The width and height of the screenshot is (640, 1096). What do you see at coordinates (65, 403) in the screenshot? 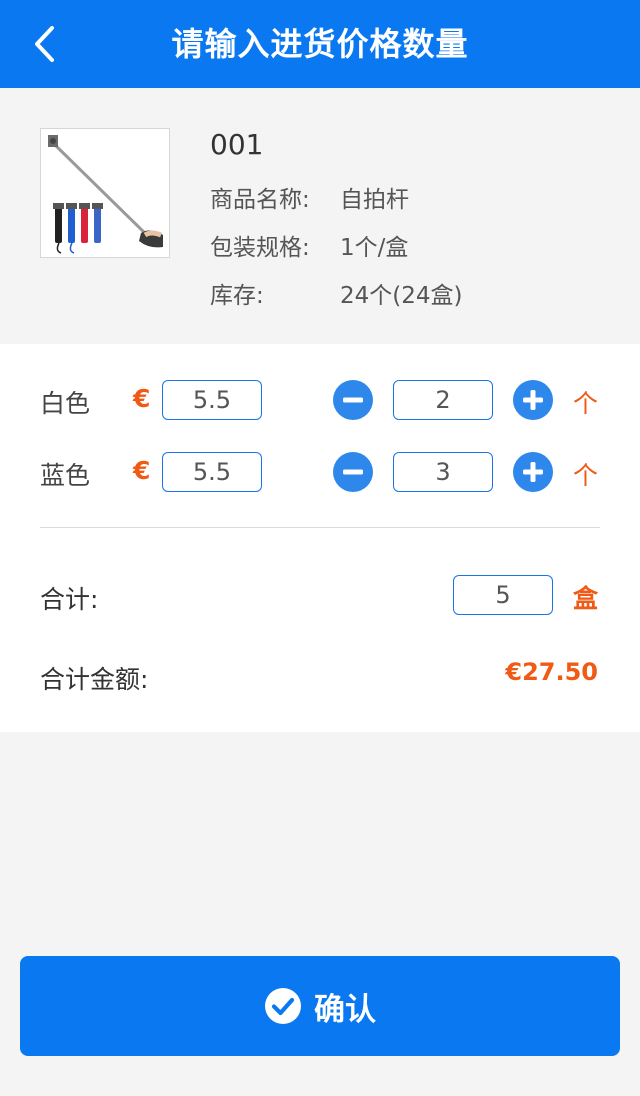
I see `variant-color-label: 白色` at bounding box center [65, 403].